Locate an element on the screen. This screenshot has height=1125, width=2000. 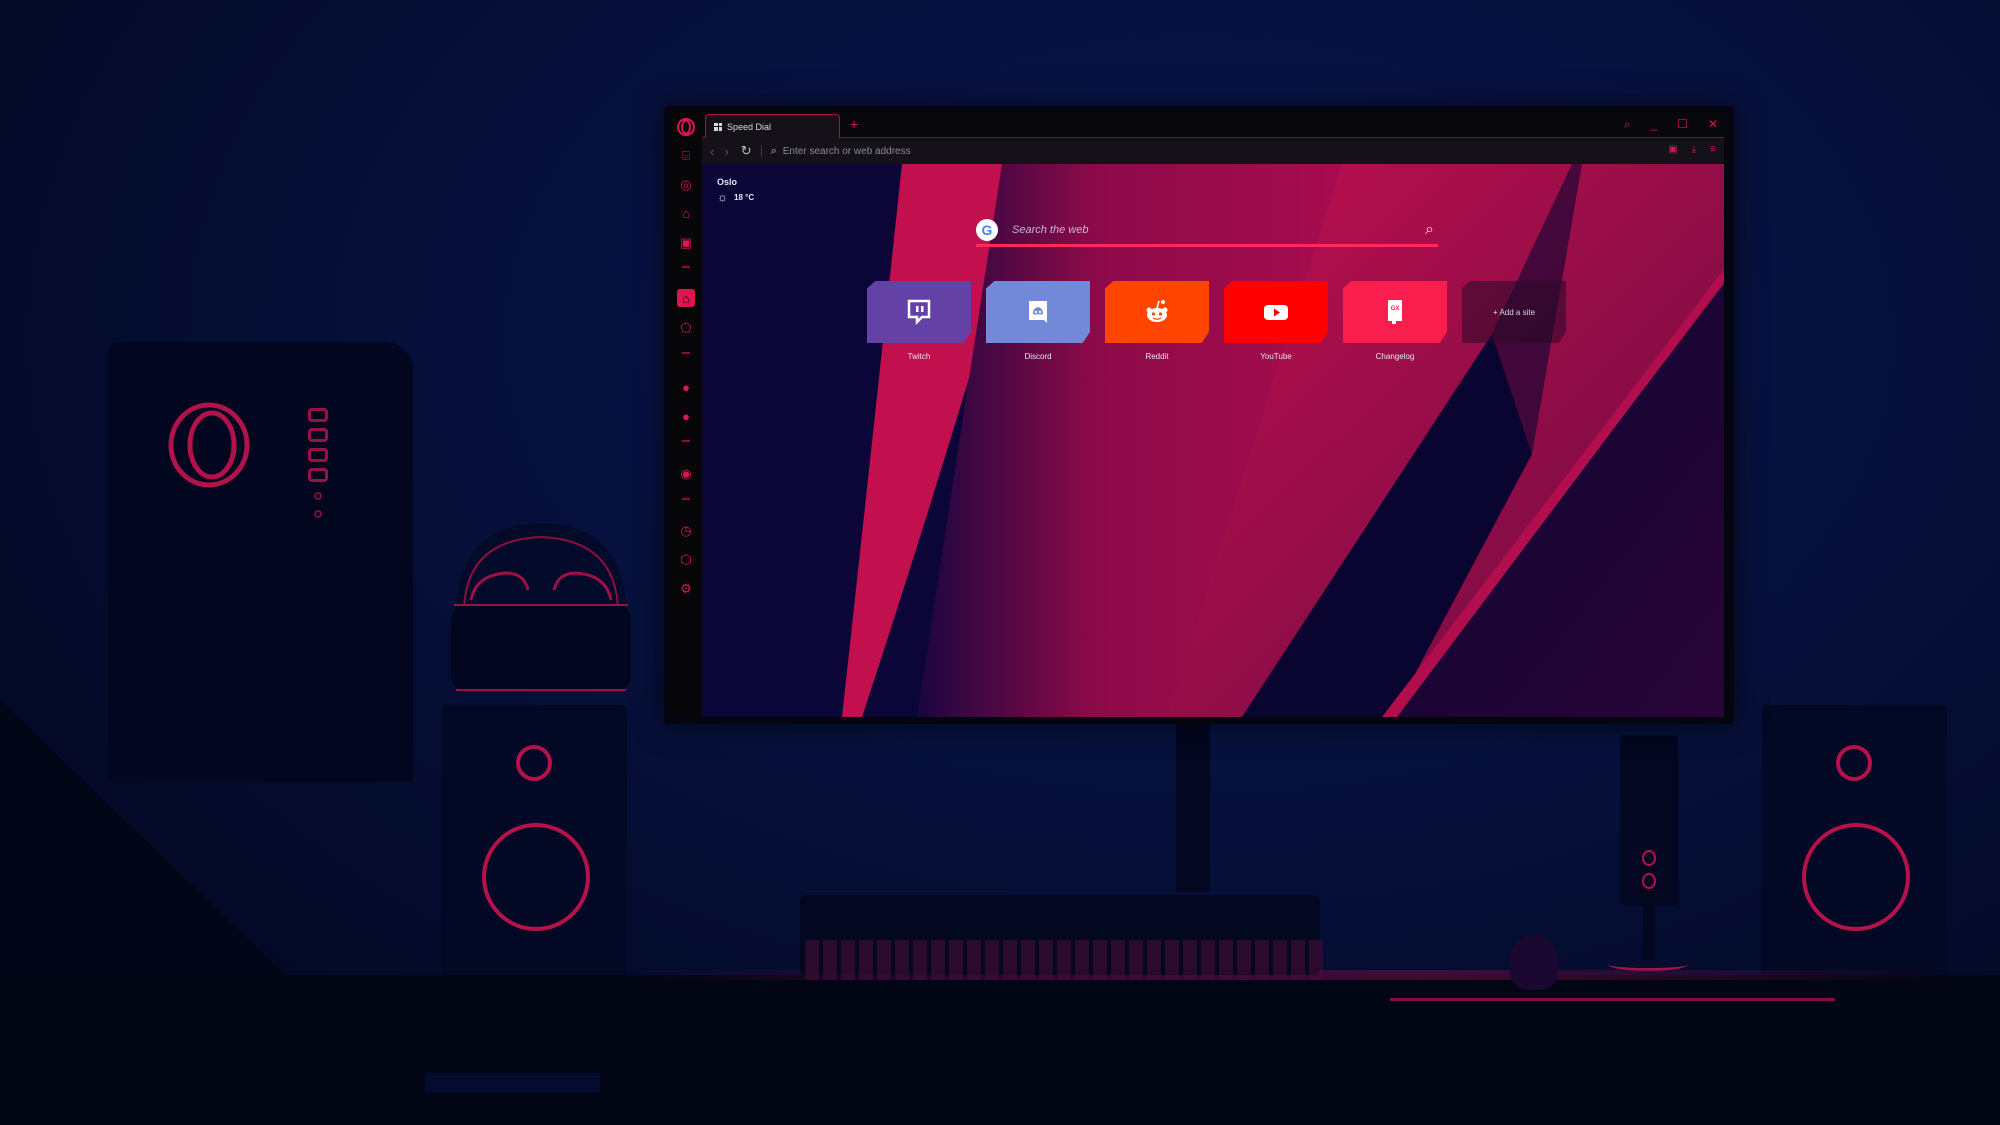
weather-temperature: 18 °C is located at coordinates (744, 197).